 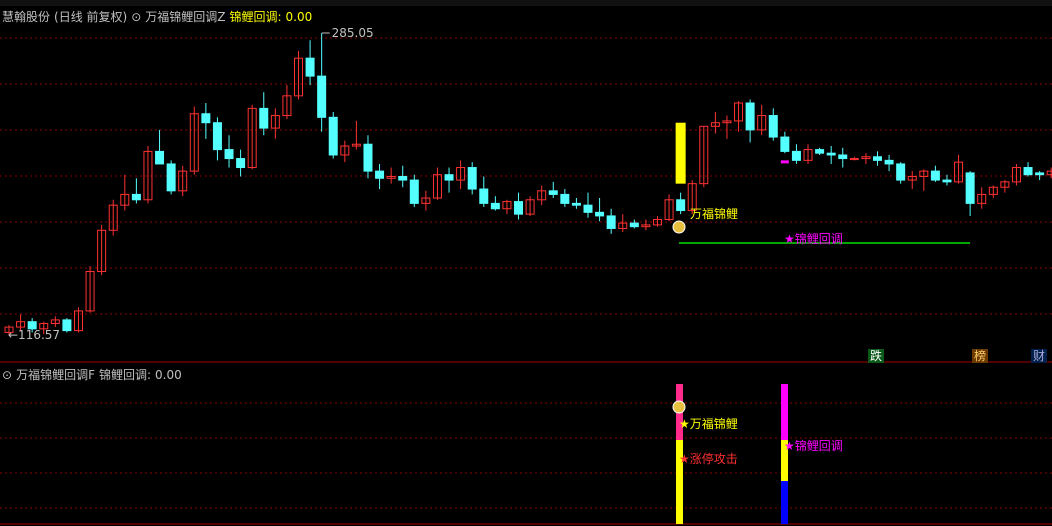 I want to click on sub-panel-header: ⊙ 万福锦鲤回调F 锦鲤回调: 0.00, so click(x=94, y=374).